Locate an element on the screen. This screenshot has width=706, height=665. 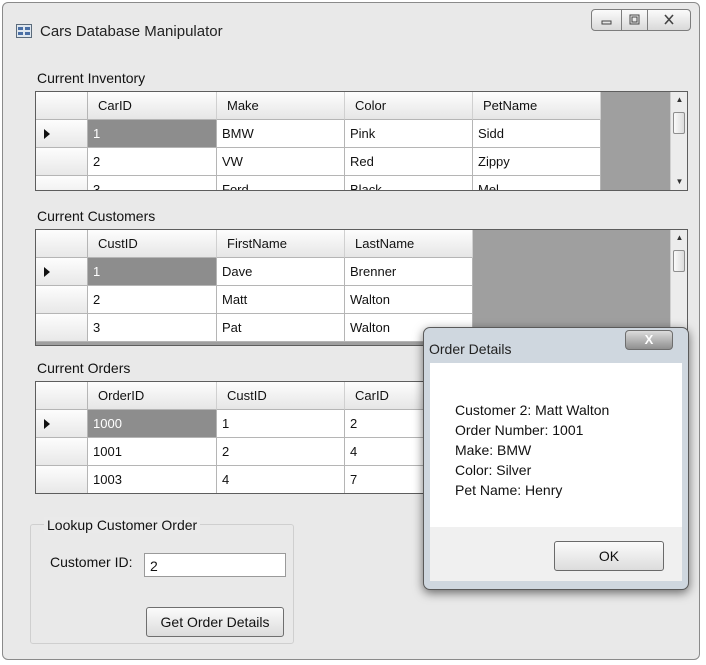
table-cell: Sidd is located at coordinates (537, 134).